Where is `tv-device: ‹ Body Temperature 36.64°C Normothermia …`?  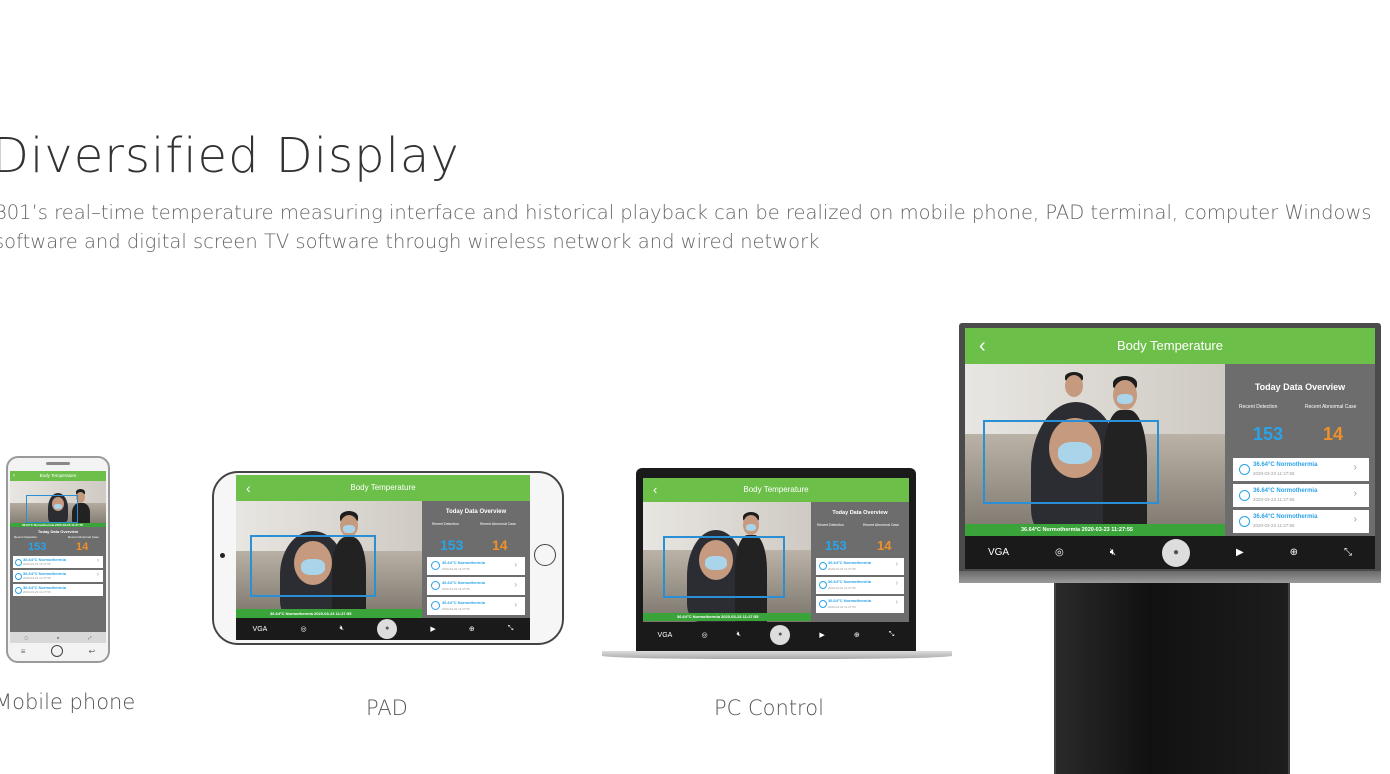
tv-device: ‹ Body Temperature 36.64°C Normothermia … is located at coordinates (1170, 453).